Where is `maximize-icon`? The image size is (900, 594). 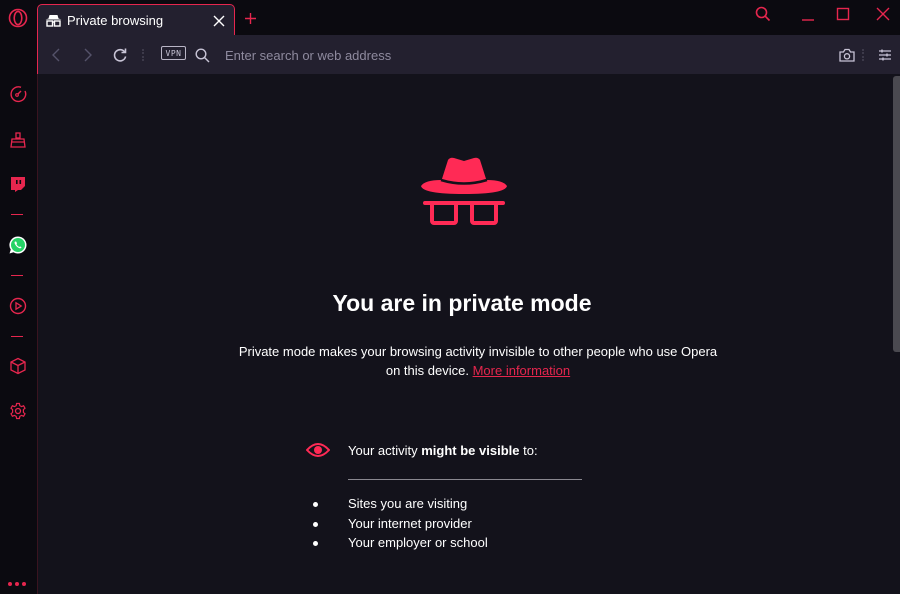 maximize-icon is located at coordinates (843, 14).